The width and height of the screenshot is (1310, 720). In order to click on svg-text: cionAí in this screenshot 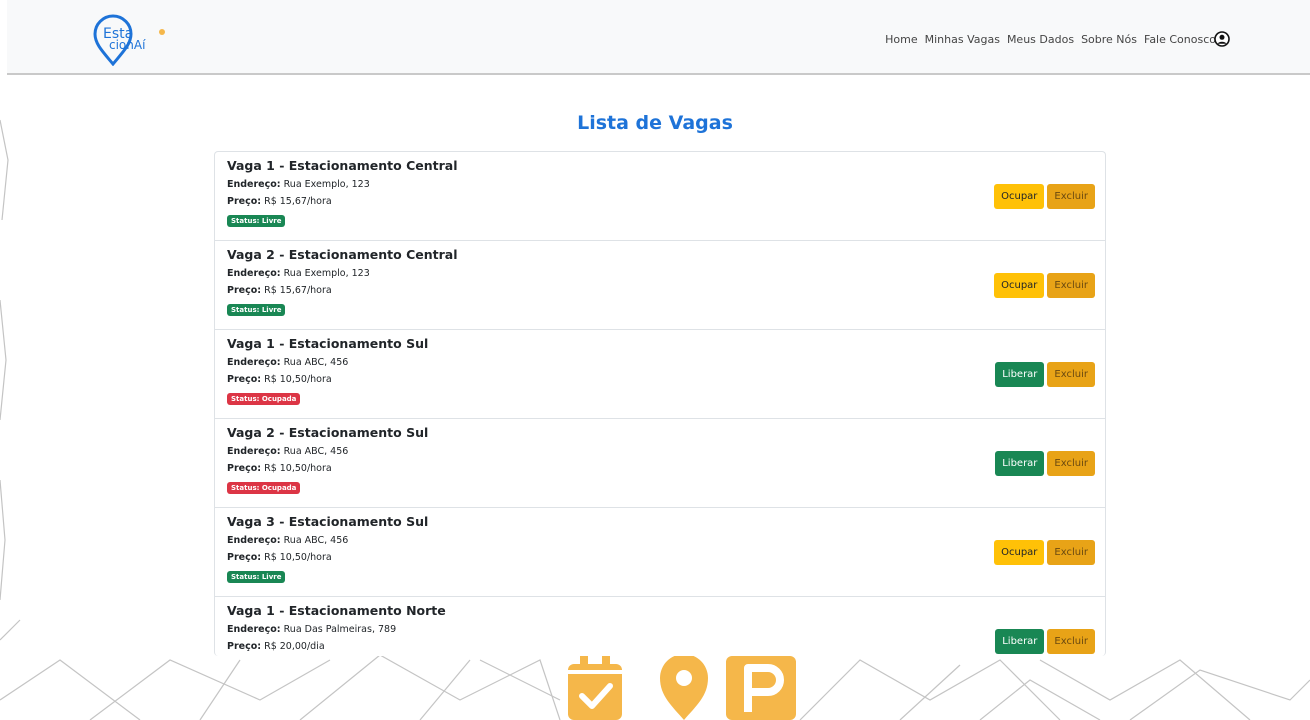, I will do `click(127, 45)`.